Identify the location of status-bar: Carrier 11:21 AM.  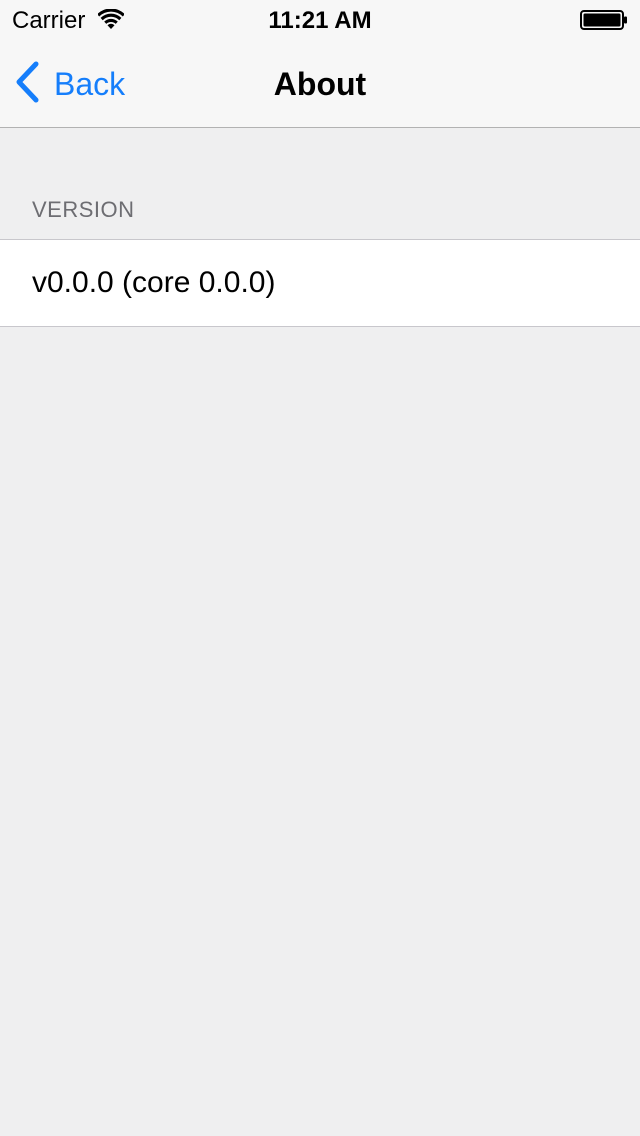
(320, 20).